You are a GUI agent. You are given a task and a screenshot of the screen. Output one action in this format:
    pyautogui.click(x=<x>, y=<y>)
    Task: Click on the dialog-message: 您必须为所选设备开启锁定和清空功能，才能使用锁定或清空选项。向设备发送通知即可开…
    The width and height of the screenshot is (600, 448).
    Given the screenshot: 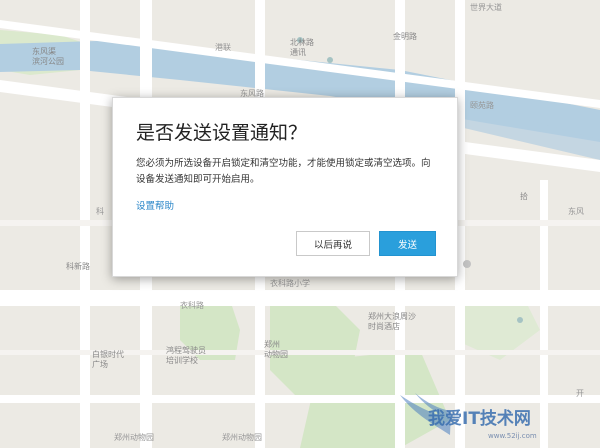 What is the action you would take?
    pyautogui.click(x=283, y=171)
    